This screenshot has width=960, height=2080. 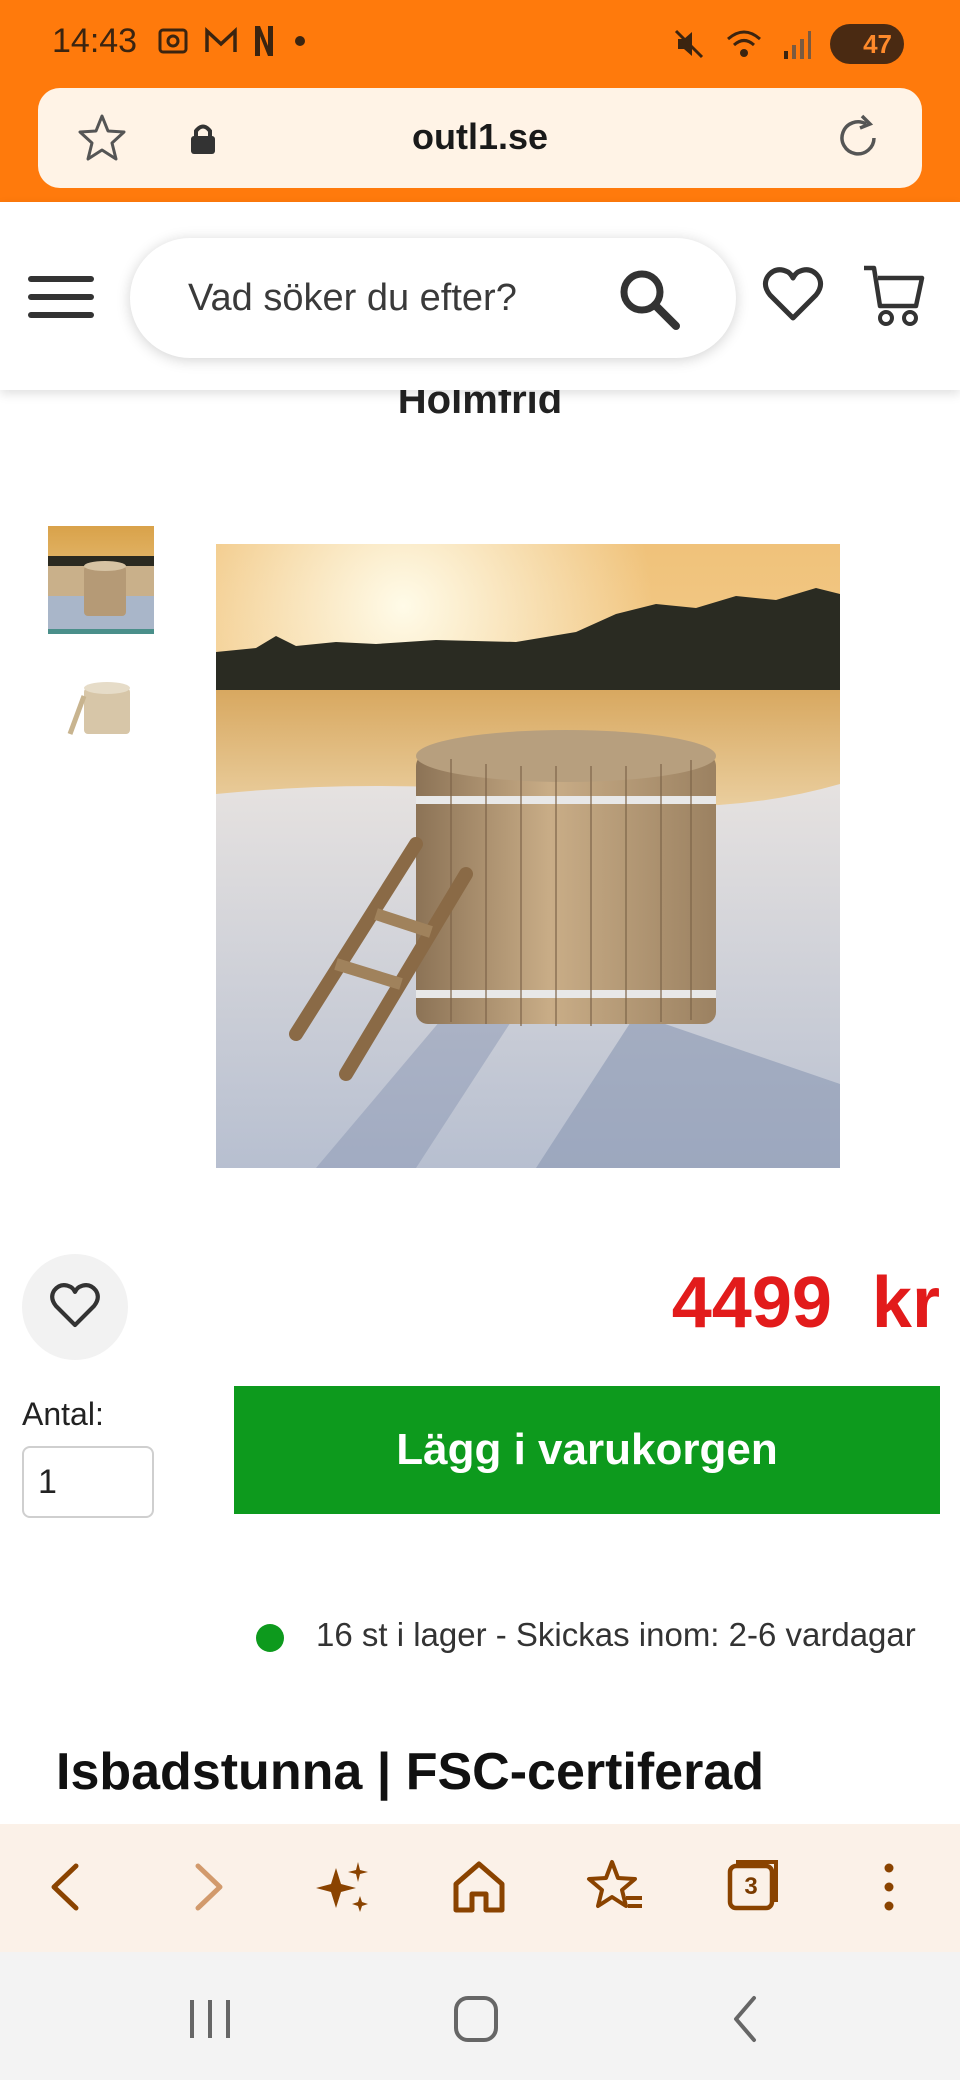 I want to click on search-box, so click(x=433, y=298).